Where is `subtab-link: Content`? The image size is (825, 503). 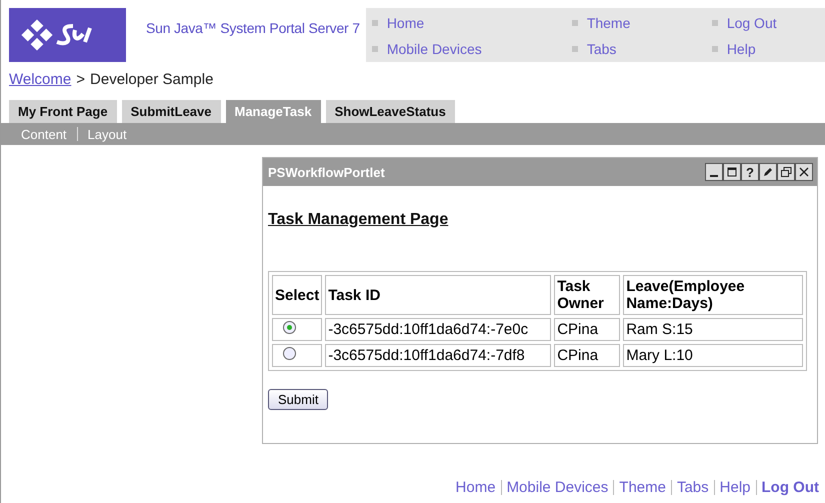 subtab-link: Content is located at coordinates (44, 134).